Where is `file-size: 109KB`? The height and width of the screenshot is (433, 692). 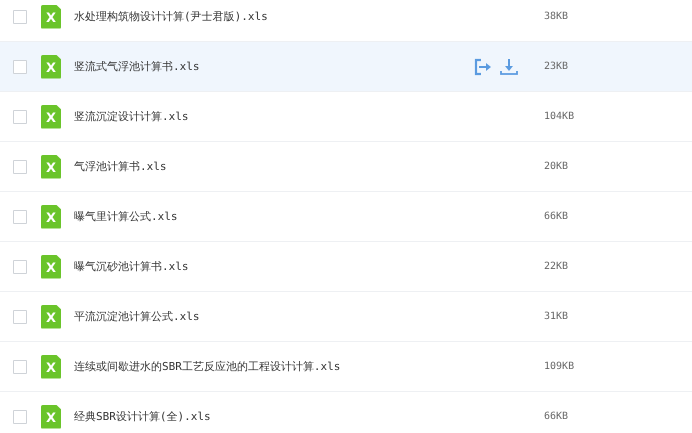 file-size: 109KB is located at coordinates (559, 366).